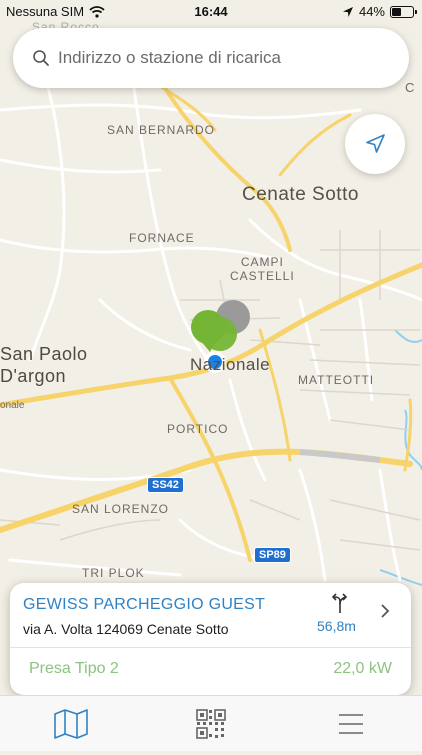 The width and height of the screenshot is (422, 755). I want to click on map-label-matteotti: MATTEOTTI, so click(336, 380).